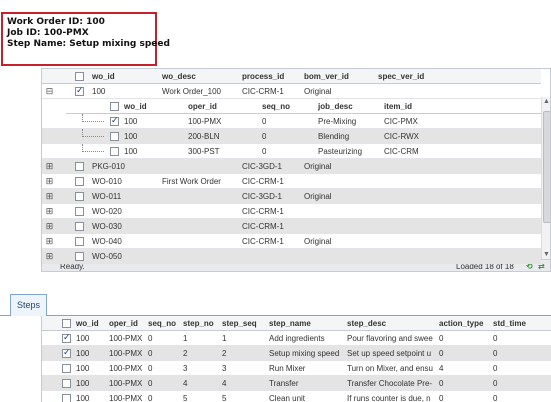  What do you see at coordinates (123, 323) in the screenshot?
I see `col-step-oper-id-header: oper_id` at bounding box center [123, 323].